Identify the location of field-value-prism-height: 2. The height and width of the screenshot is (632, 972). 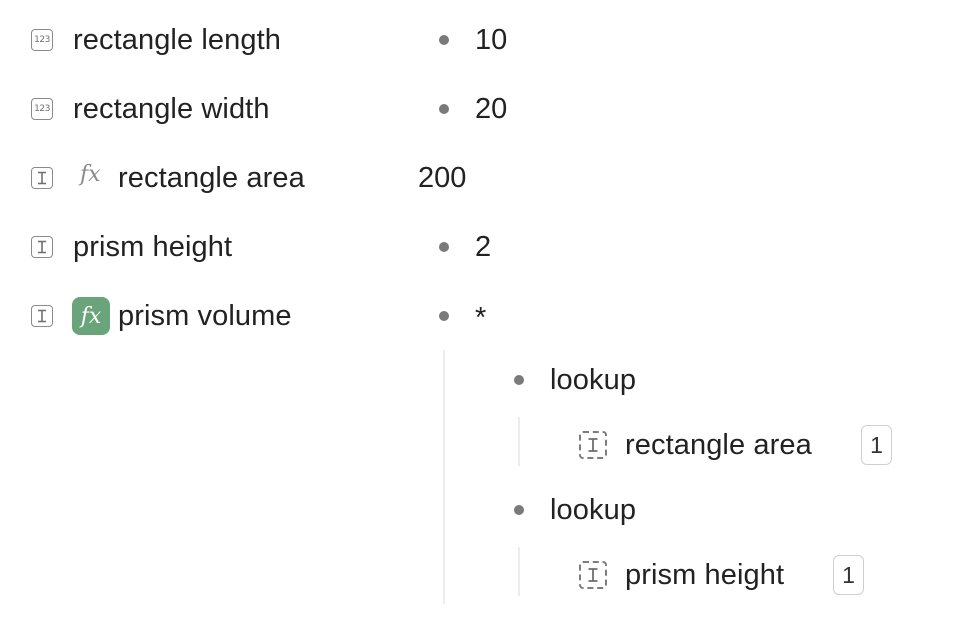
(483, 247).